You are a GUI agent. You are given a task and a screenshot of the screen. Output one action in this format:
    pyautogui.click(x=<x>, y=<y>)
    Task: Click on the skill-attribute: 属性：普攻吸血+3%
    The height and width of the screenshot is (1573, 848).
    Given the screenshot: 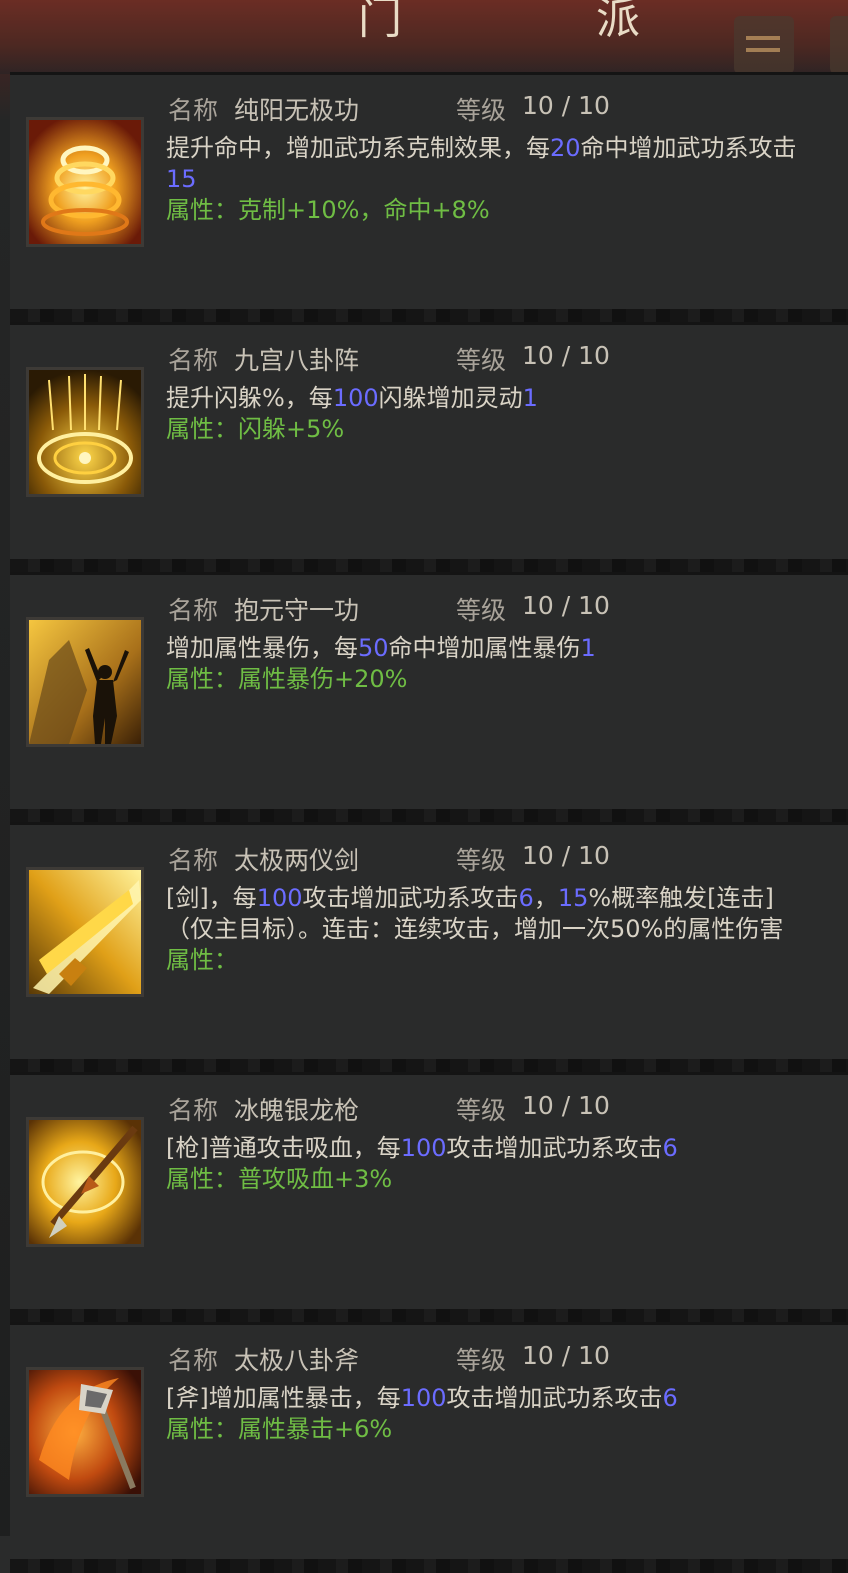 What is the action you would take?
    pyautogui.click(x=279, y=1179)
    